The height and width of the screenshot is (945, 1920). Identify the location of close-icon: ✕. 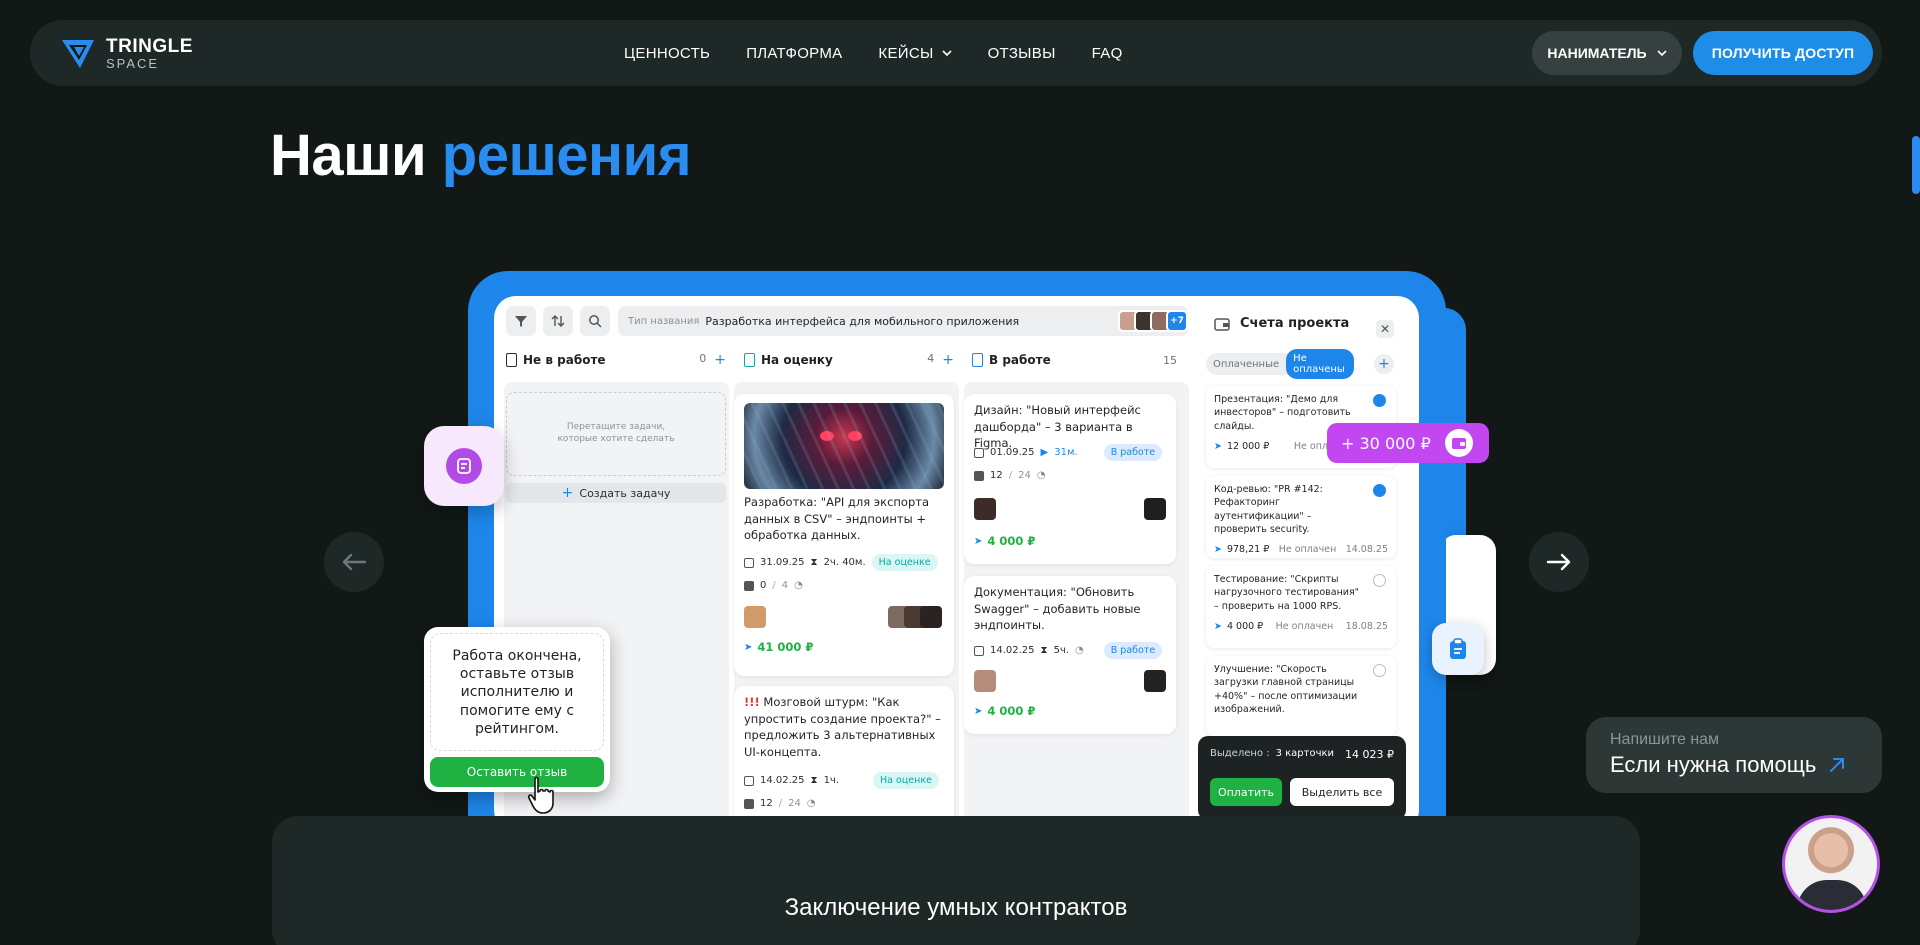
(1385, 329).